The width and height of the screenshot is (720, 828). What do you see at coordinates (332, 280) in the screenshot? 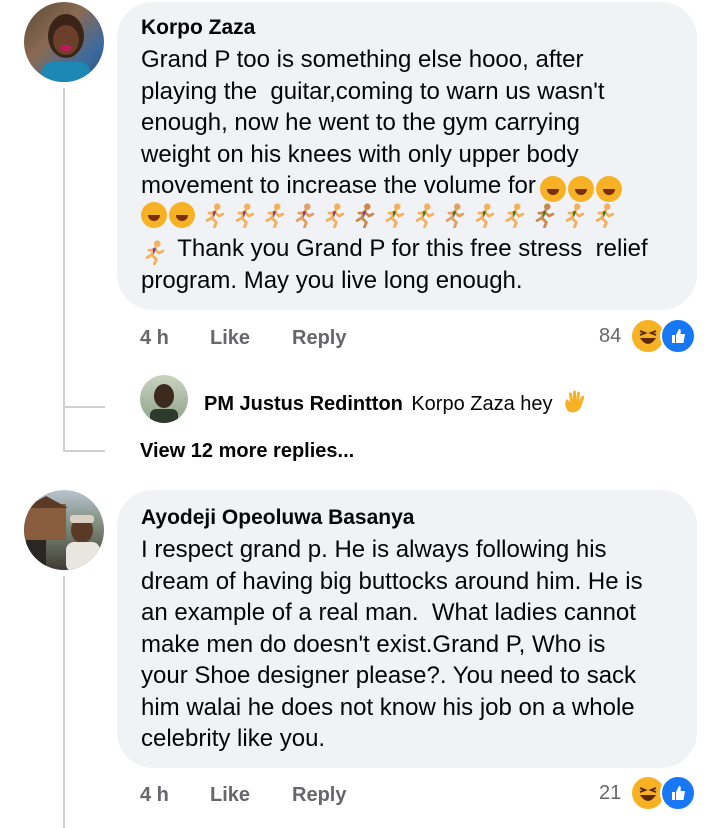
I see `comment-text-line: program. May you live long enough.` at bounding box center [332, 280].